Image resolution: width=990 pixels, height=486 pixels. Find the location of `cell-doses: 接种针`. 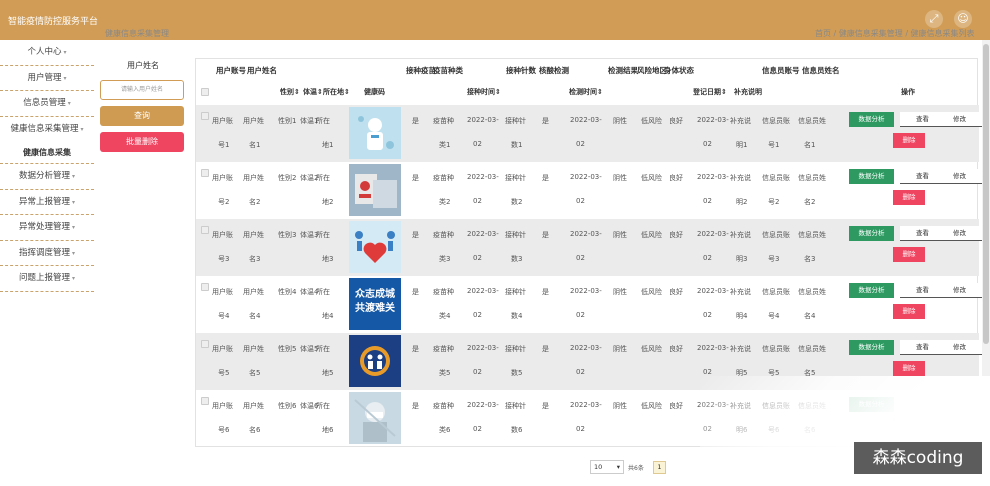

cell-doses: 接种针 is located at coordinates (515, 406).